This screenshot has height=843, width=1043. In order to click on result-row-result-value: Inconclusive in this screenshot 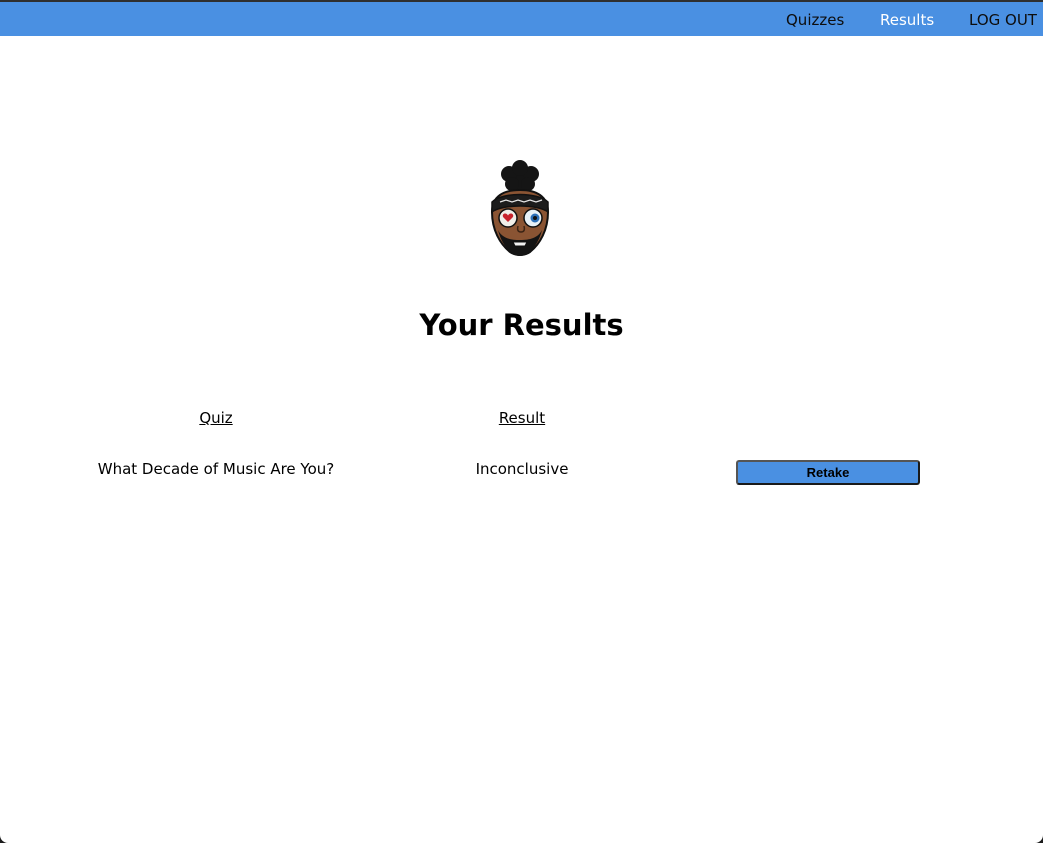, I will do `click(522, 469)`.